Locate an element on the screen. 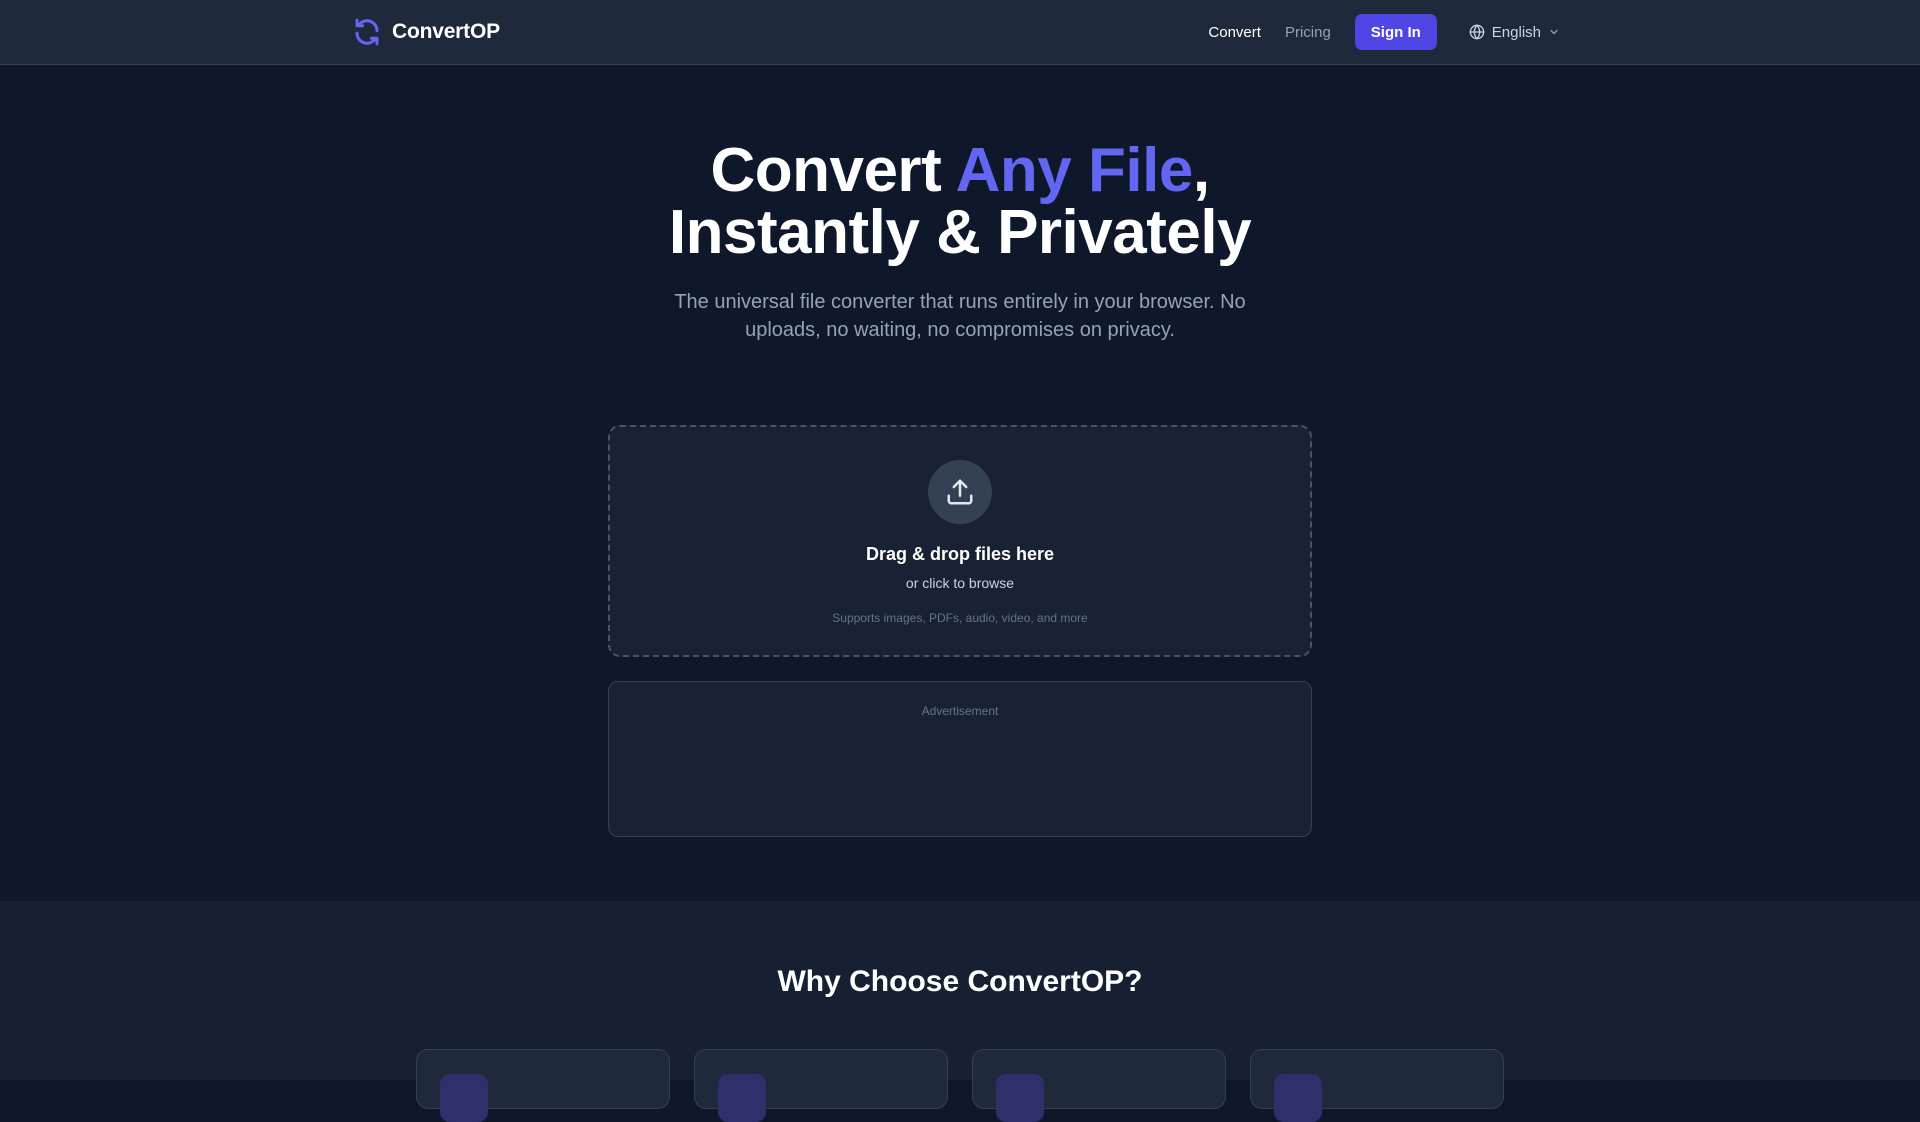  nav-link-pricing: Pricing is located at coordinates (1308, 32).